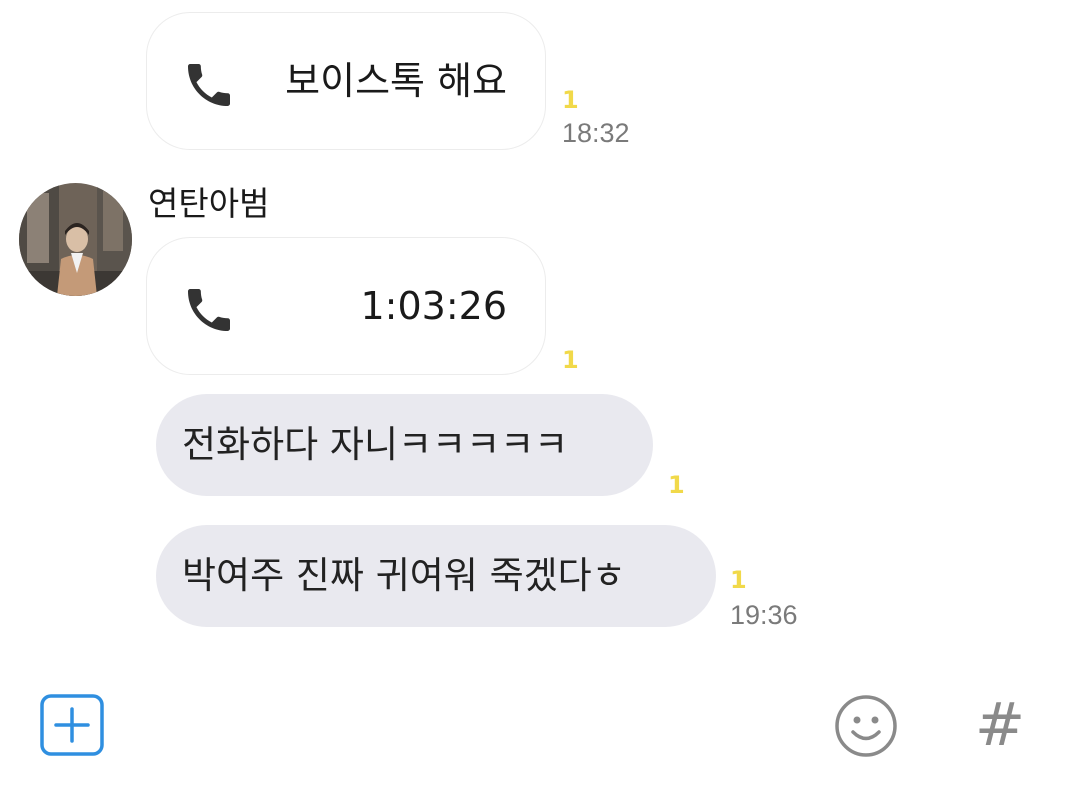 The height and width of the screenshot is (797, 1080). I want to click on message-bubble: 전화하다 자니ㅋㅋㅋㅋㅋ, so click(404, 445).